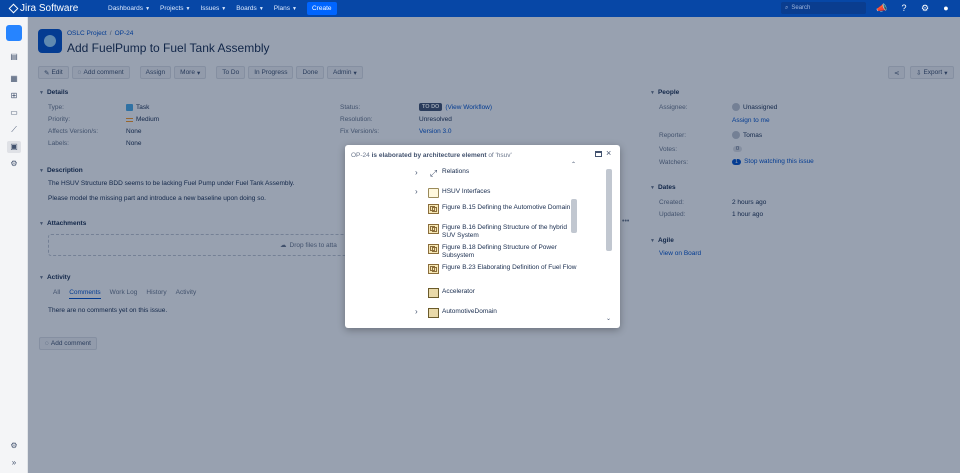  What do you see at coordinates (14, 164) in the screenshot?
I see `add-item-icon: ⚙` at bounding box center [14, 164].